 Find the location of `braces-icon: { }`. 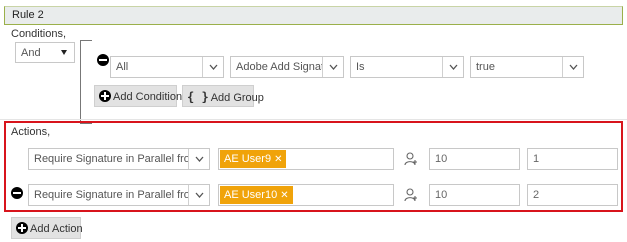

braces-icon: { } is located at coordinates (198, 97).